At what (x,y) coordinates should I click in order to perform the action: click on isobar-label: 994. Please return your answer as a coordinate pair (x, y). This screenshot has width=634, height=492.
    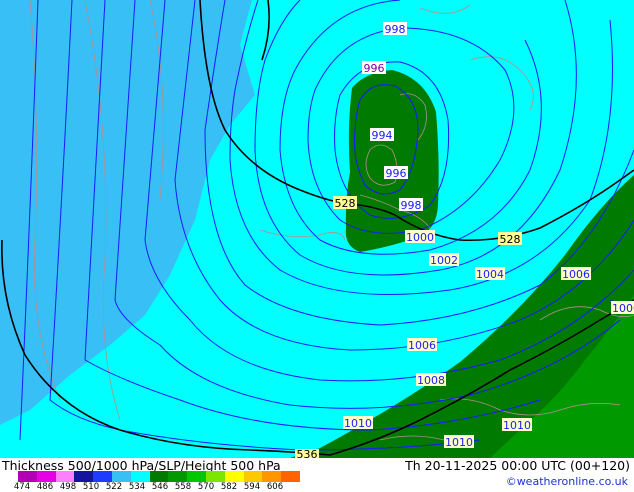
    Looking at the image, I should click on (382, 135).